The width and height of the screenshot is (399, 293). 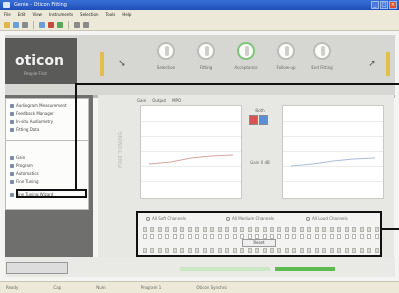 I want to click on window-title: Genie - Oticon Fitting, so click(x=40, y=5).